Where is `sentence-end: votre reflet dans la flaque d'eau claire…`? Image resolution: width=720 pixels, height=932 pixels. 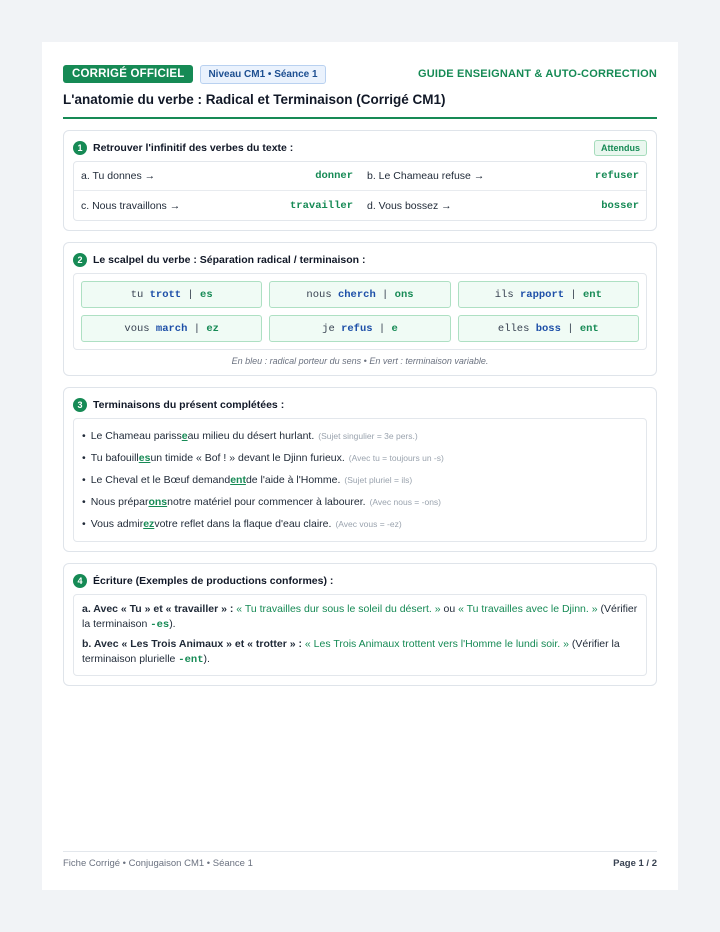 sentence-end: votre reflet dans la flaque d'eau claire… is located at coordinates (243, 524).